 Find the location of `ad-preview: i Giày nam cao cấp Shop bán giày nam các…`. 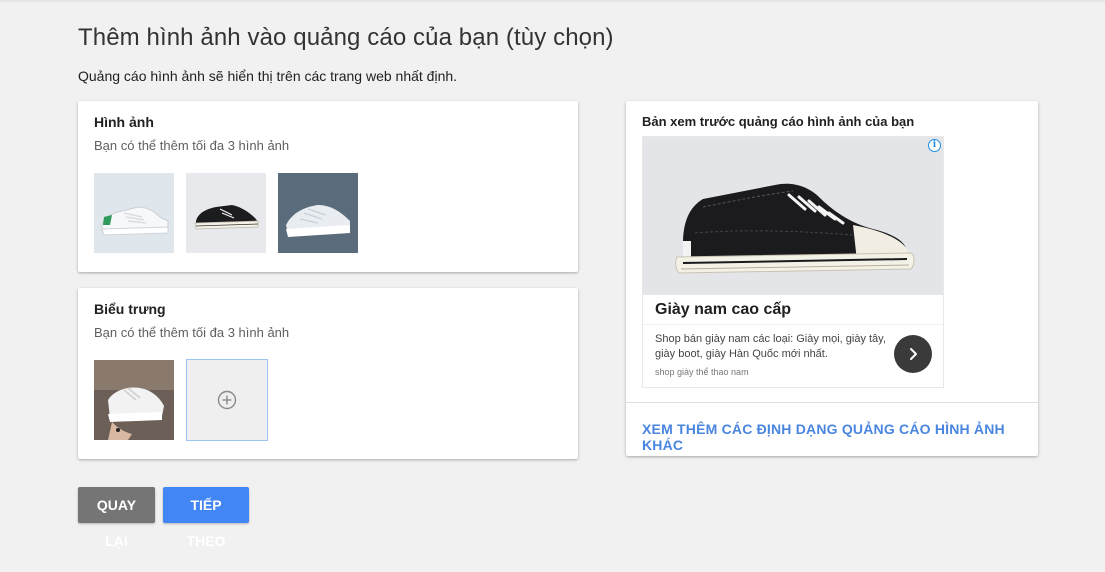

ad-preview: i Giày nam cao cấp Shop bán giày nam các… is located at coordinates (793, 262).